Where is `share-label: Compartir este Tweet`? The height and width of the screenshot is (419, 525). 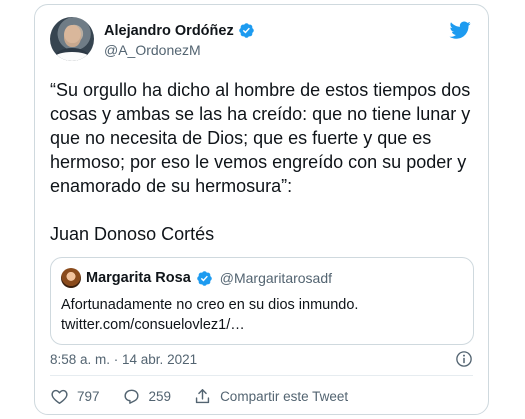
share-label: Compartir este Tweet is located at coordinates (284, 396).